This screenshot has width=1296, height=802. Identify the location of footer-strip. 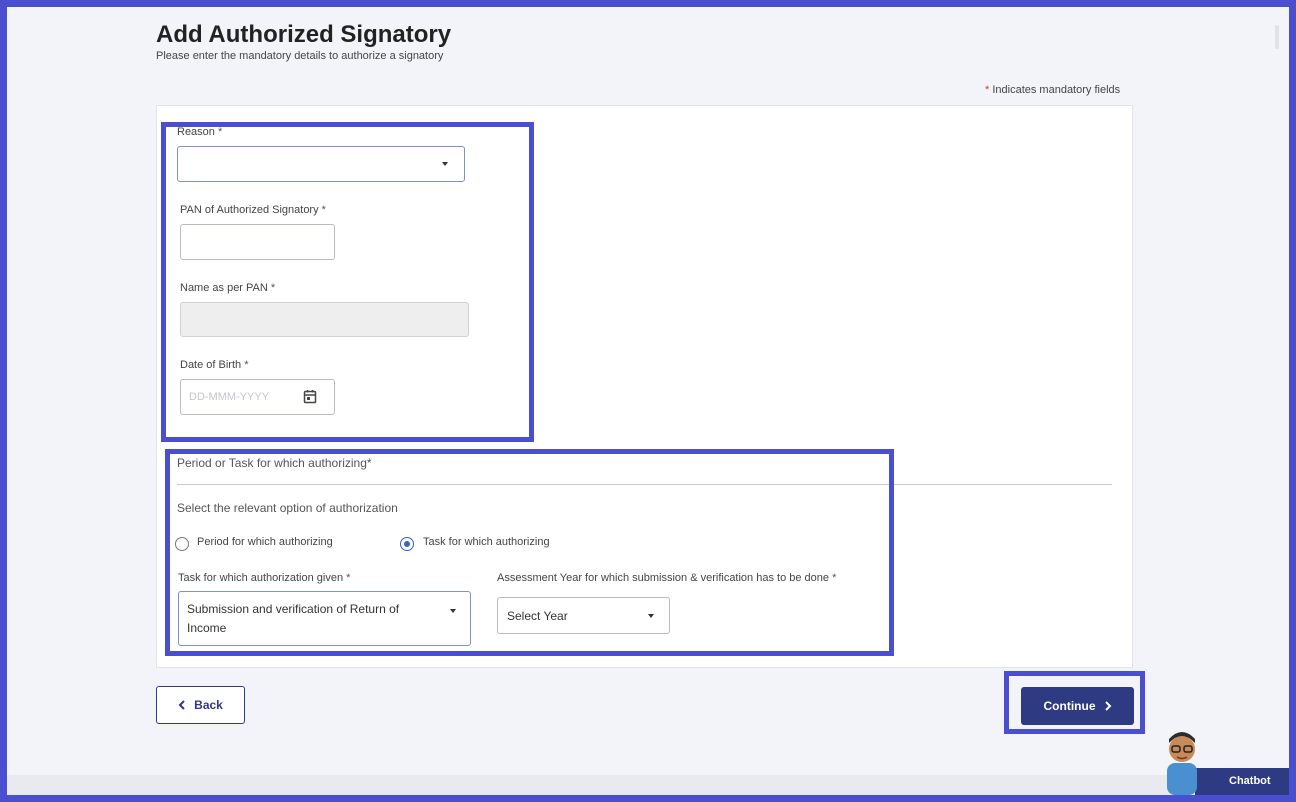
(648, 785).